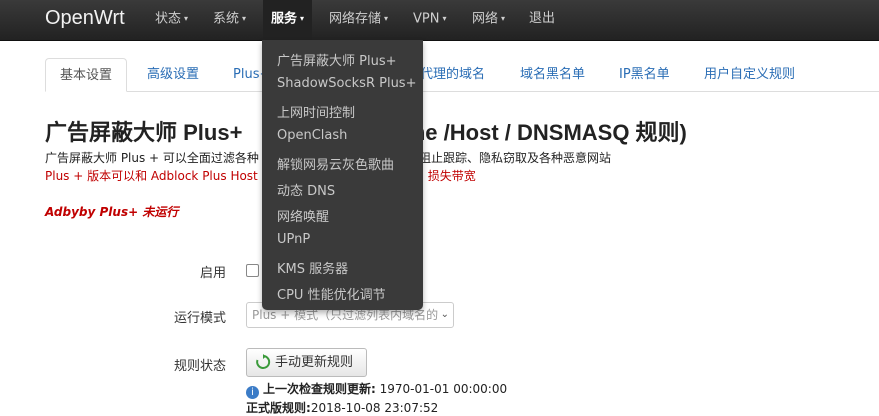  I want to click on nav-system-label: 系统, so click(226, 19).